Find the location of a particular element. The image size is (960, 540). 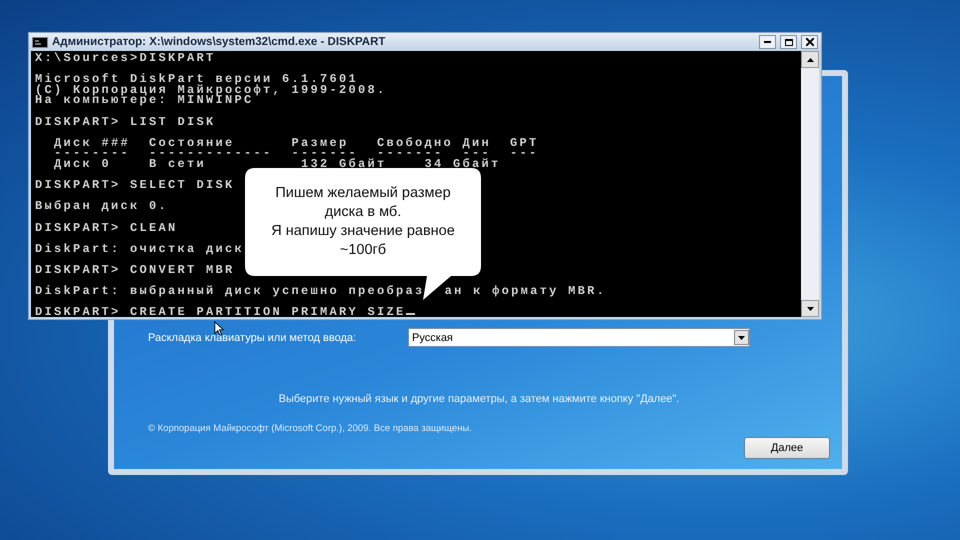

console-line: DISKPART> CONVERT MBR is located at coordinates (135, 269).